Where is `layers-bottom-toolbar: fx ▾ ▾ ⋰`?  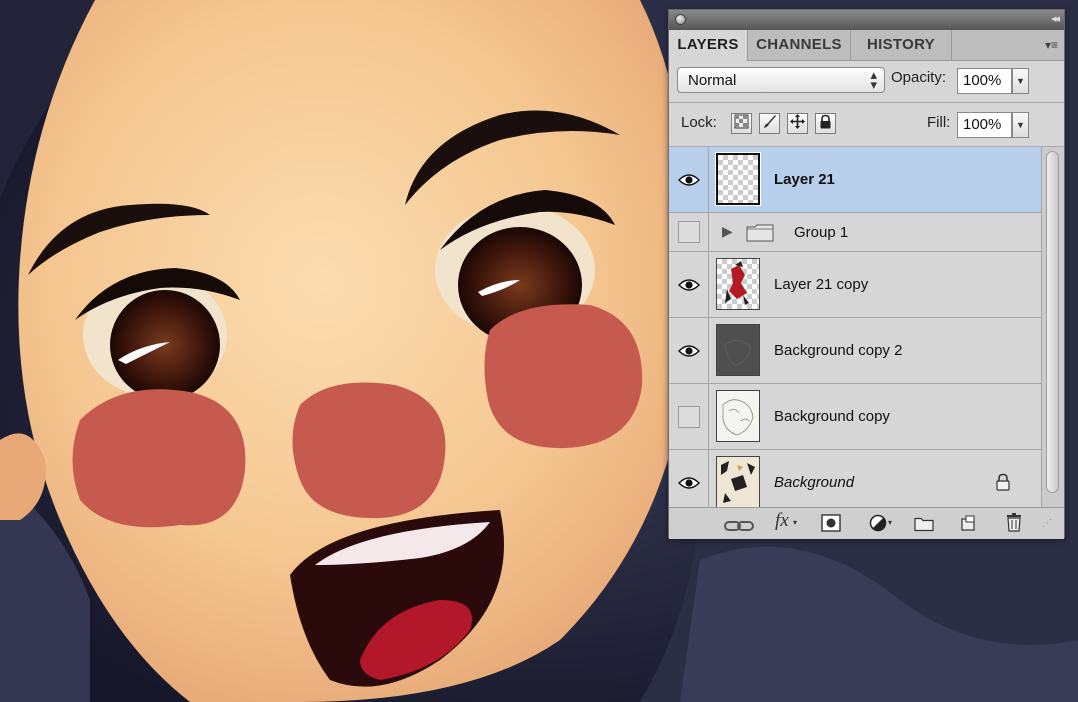
layers-bottom-toolbar: fx ▾ ▾ ⋰ is located at coordinates (866, 523).